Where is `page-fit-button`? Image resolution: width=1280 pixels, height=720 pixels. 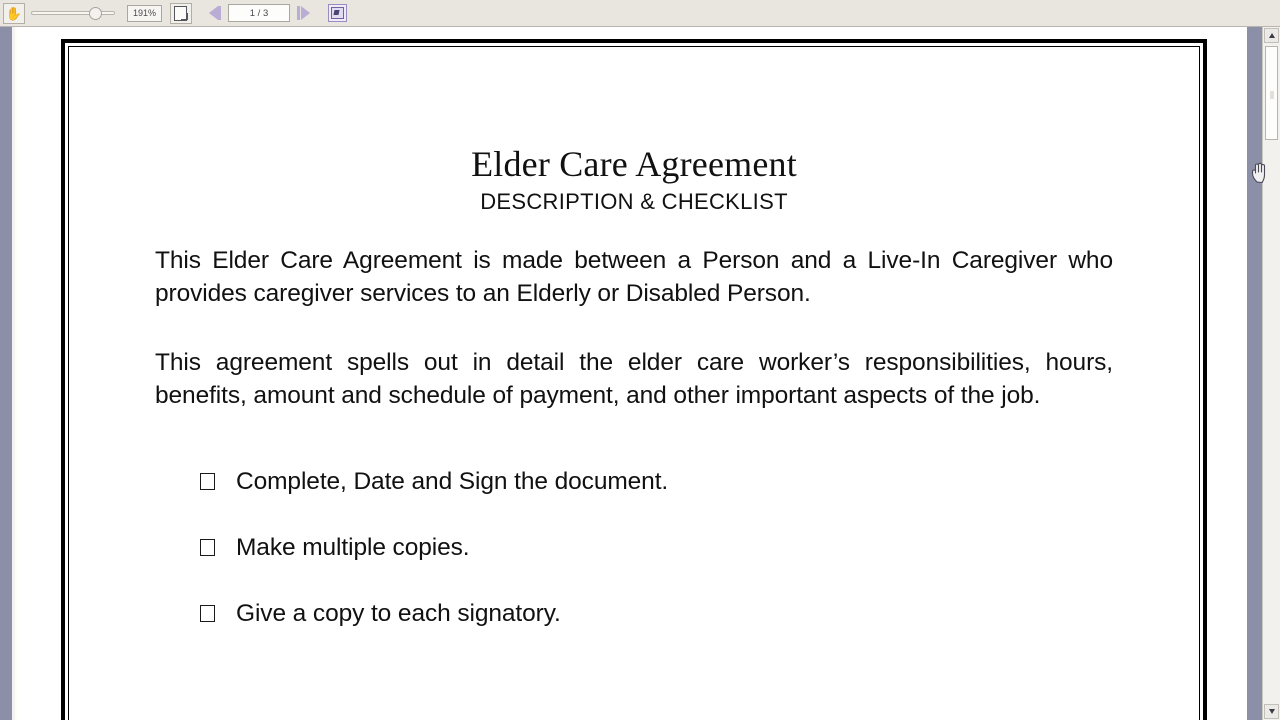 page-fit-button is located at coordinates (181, 13).